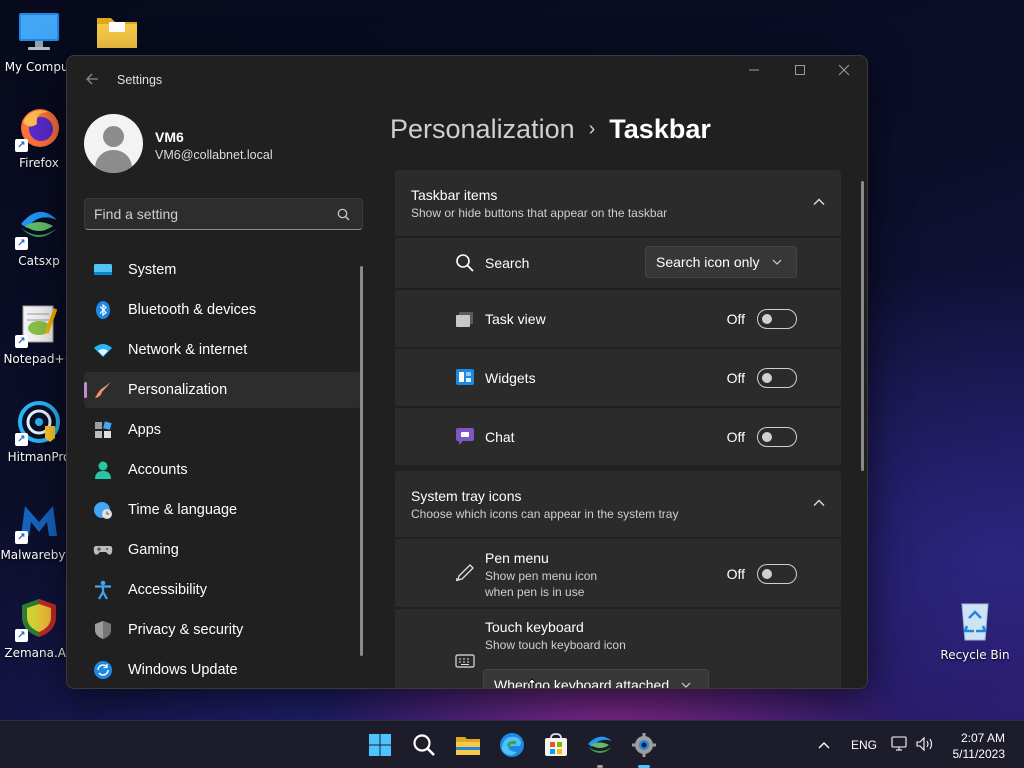 The height and width of the screenshot is (768, 1024). I want to click on sidebar-item-windows-update: Windows Update, so click(223, 670).